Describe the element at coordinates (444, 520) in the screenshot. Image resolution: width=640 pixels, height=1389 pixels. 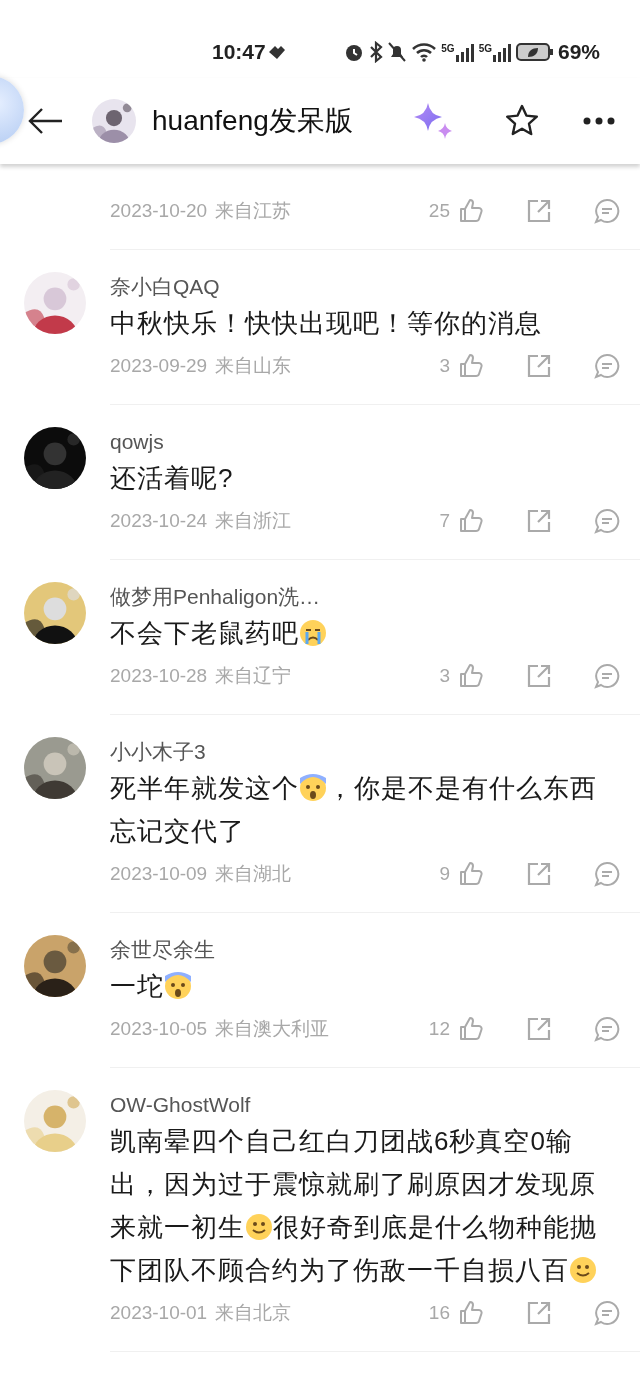
I see `like-count: 7` at that location.